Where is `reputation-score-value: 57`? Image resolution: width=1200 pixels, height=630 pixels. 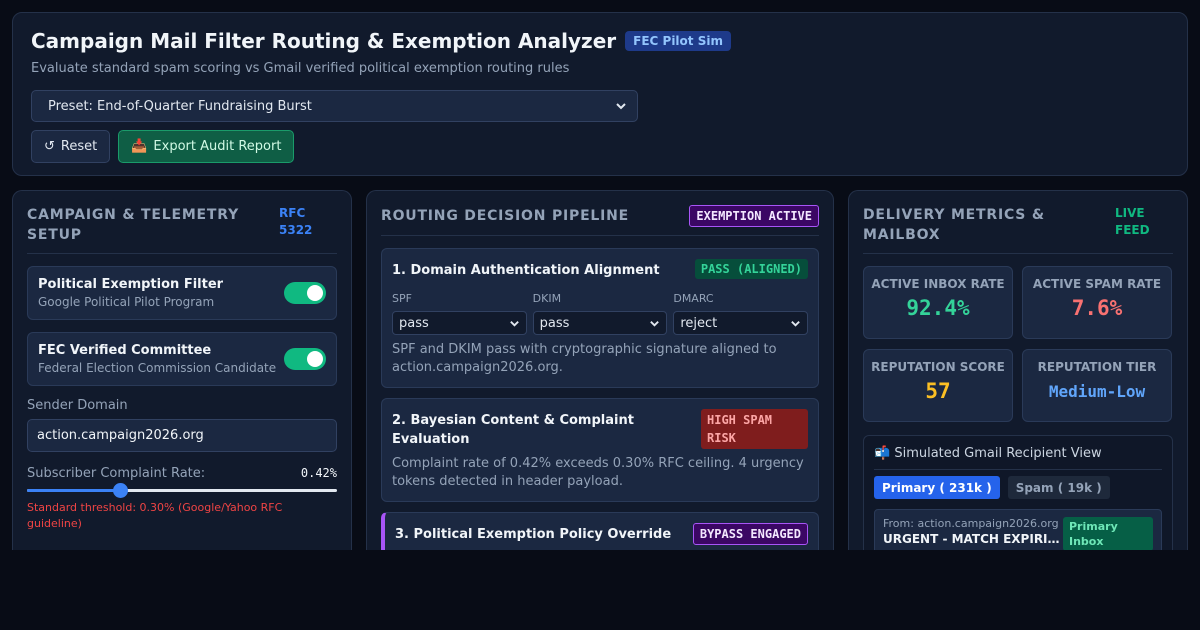 reputation-score-value: 57 is located at coordinates (938, 391).